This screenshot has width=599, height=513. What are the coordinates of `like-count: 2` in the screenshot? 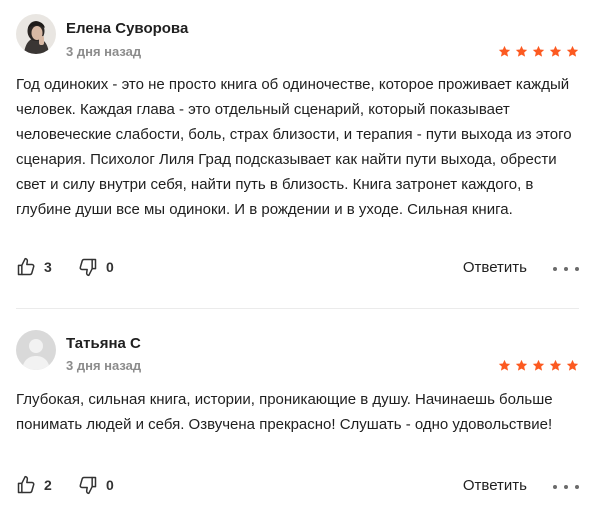 It's located at (48, 485).